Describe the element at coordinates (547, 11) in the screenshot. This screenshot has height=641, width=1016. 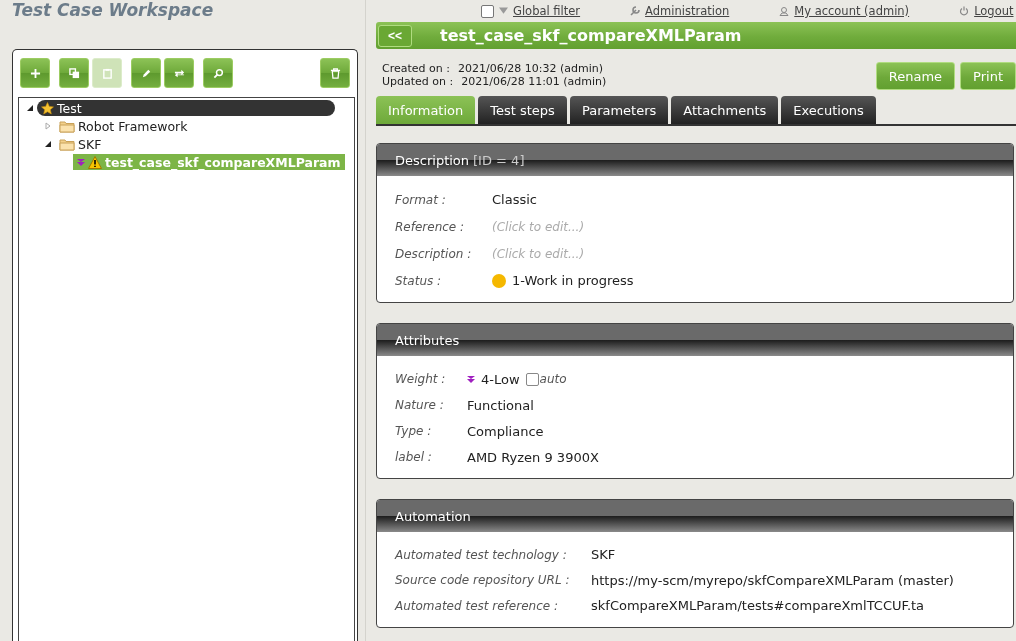
I see `global-filter-link: Global filter` at that location.